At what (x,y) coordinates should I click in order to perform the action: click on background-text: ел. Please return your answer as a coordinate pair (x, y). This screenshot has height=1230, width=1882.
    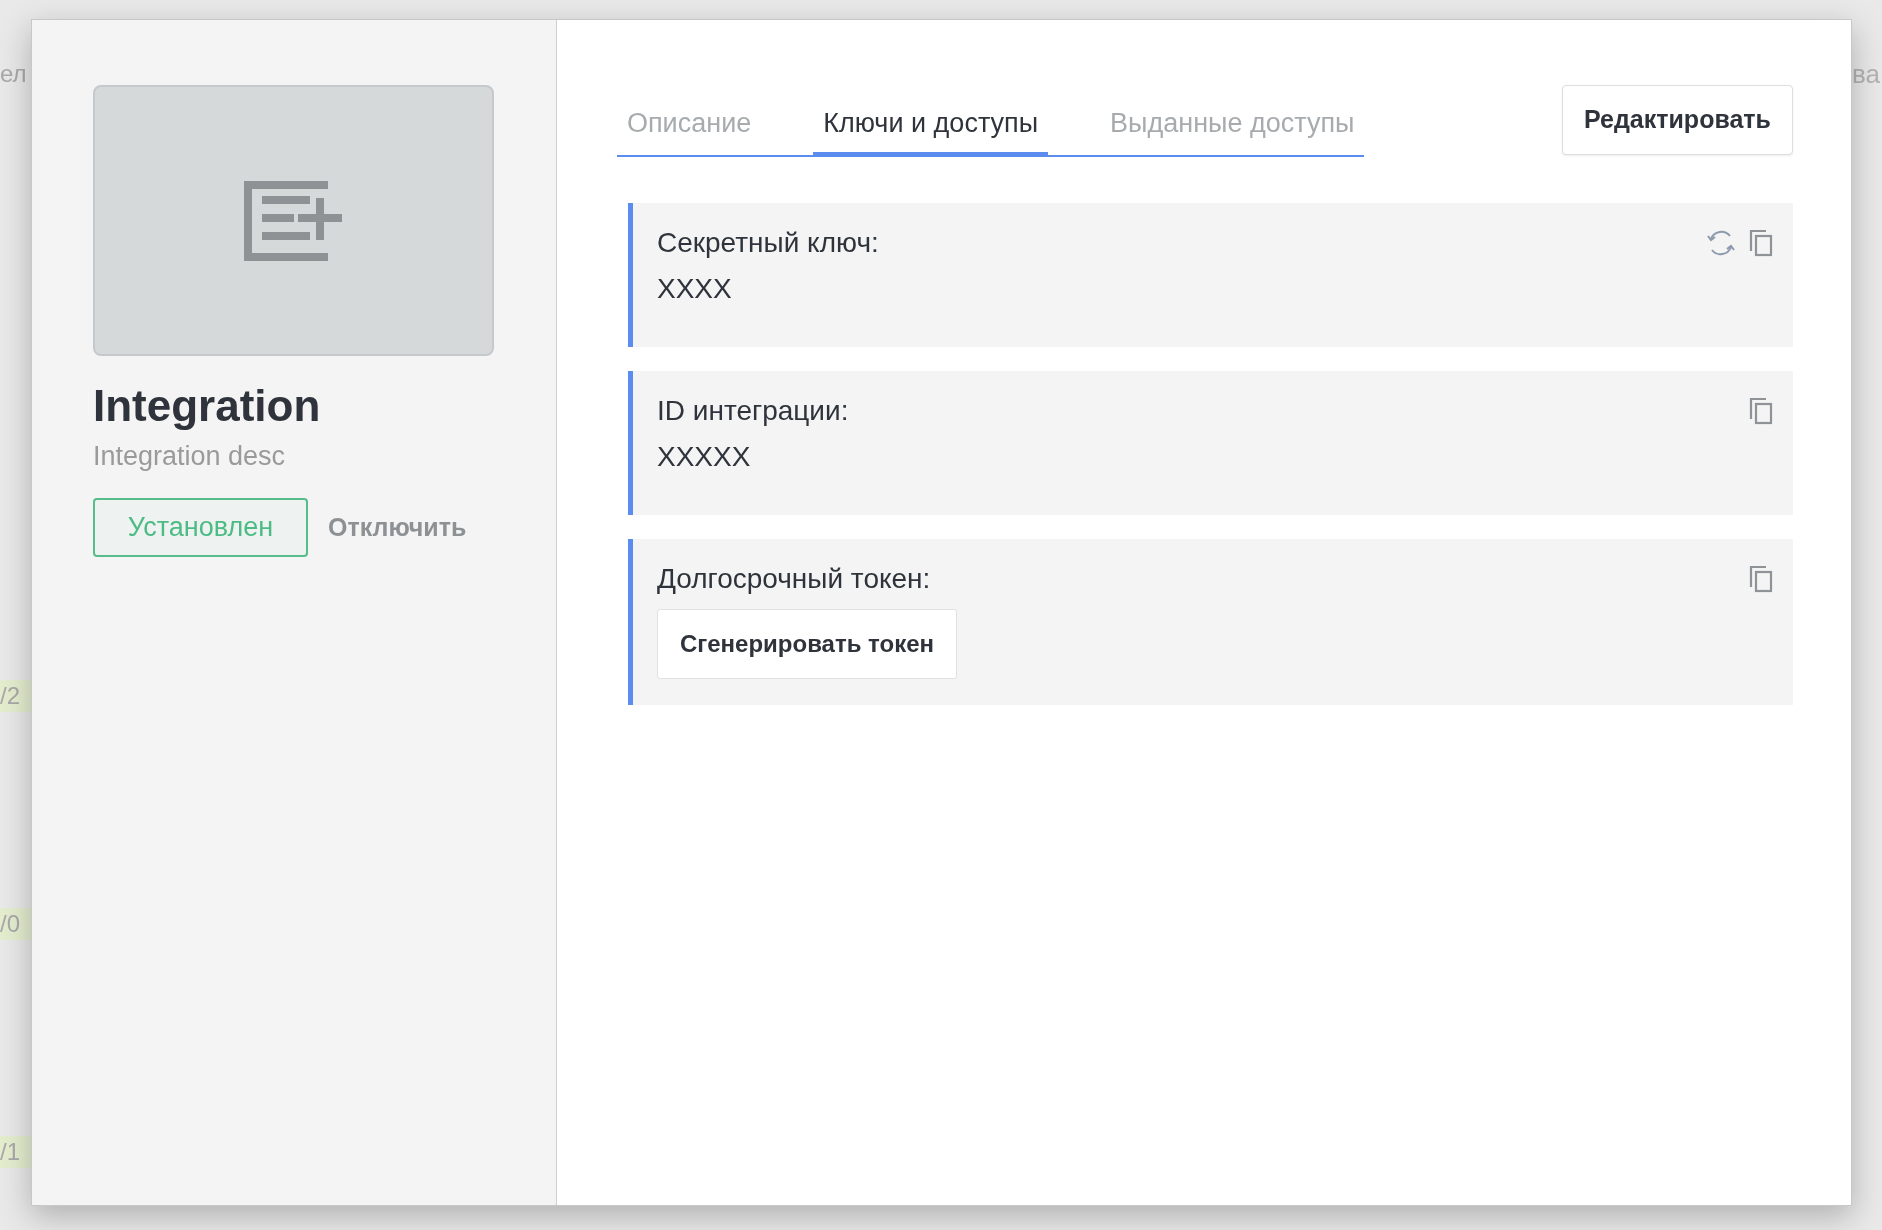
    Looking at the image, I should click on (14, 74).